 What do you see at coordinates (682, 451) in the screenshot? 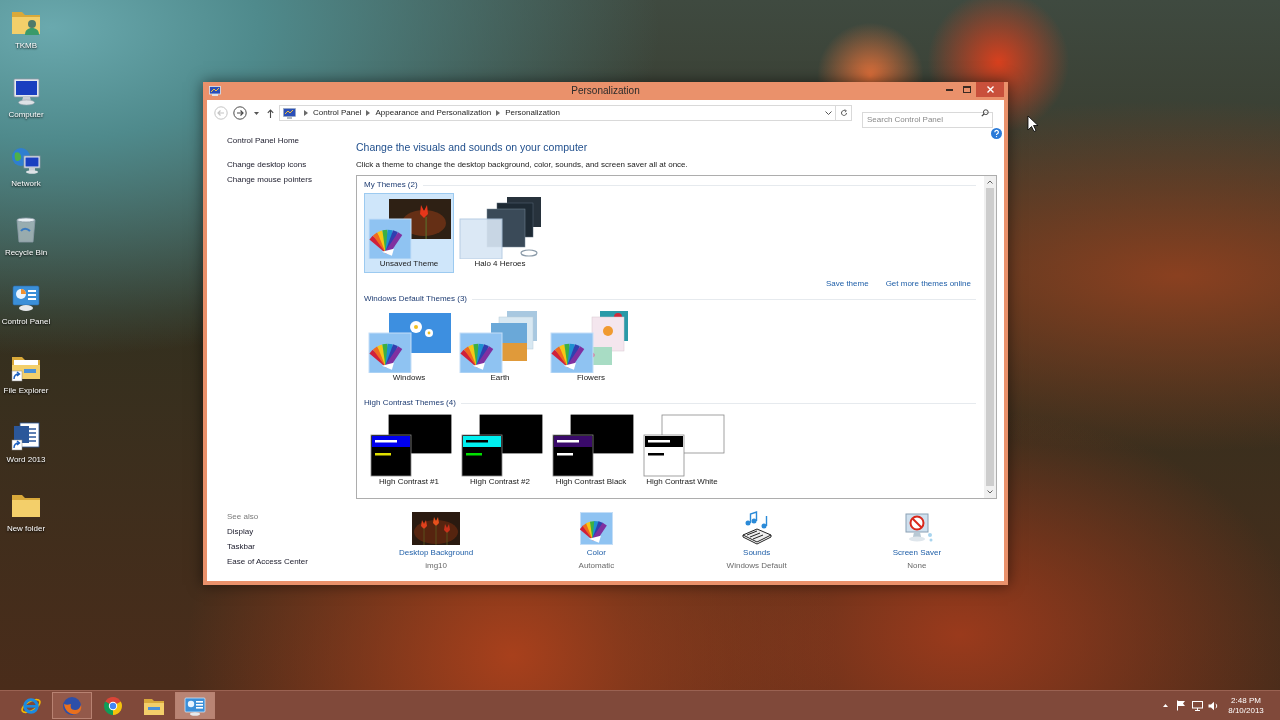
I see `theme-tile: High Contrast White` at bounding box center [682, 451].